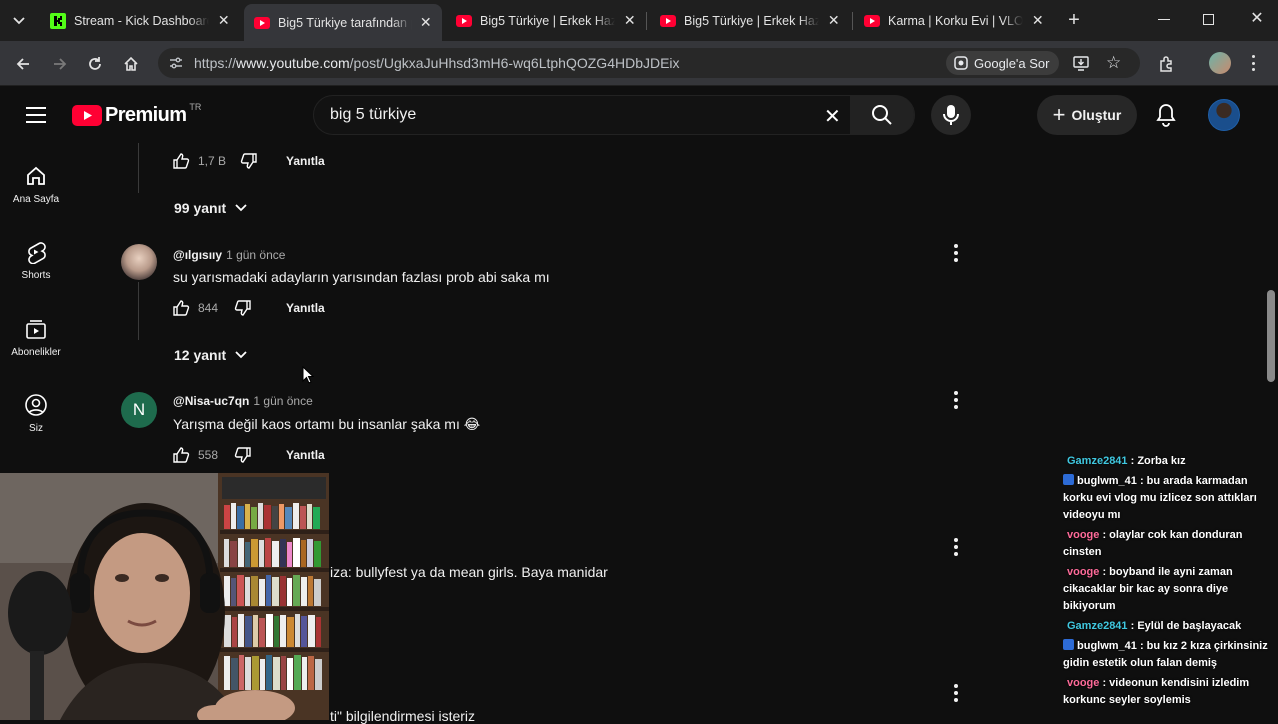  I want to click on reload-icon, so click(95, 64).